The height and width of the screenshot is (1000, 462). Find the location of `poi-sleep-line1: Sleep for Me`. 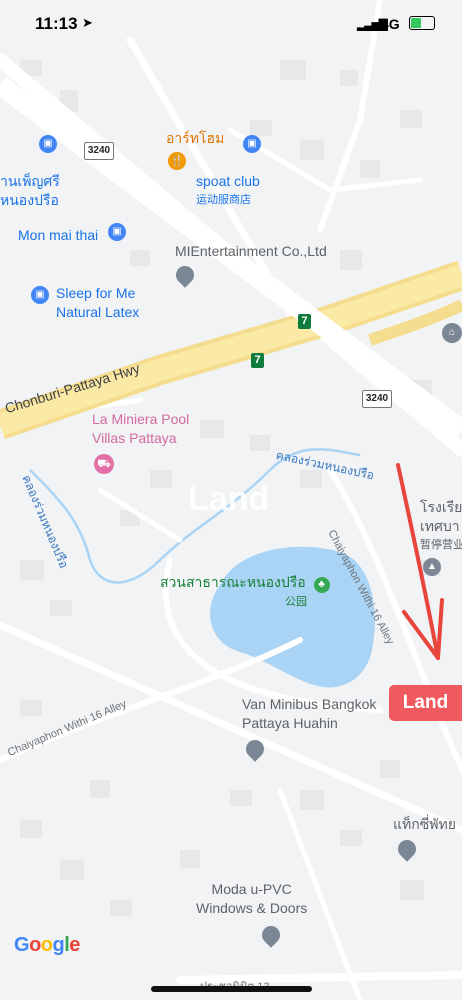

poi-sleep-line1: Sleep for Me is located at coordinates (96, 293).